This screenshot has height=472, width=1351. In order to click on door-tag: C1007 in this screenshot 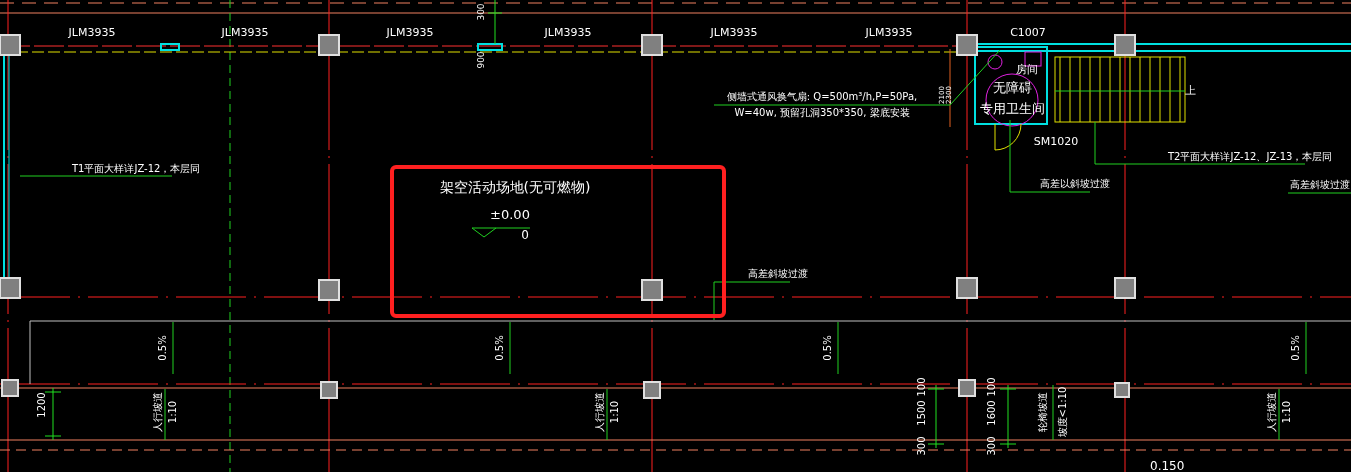, I will do `click(1028, 32)`.